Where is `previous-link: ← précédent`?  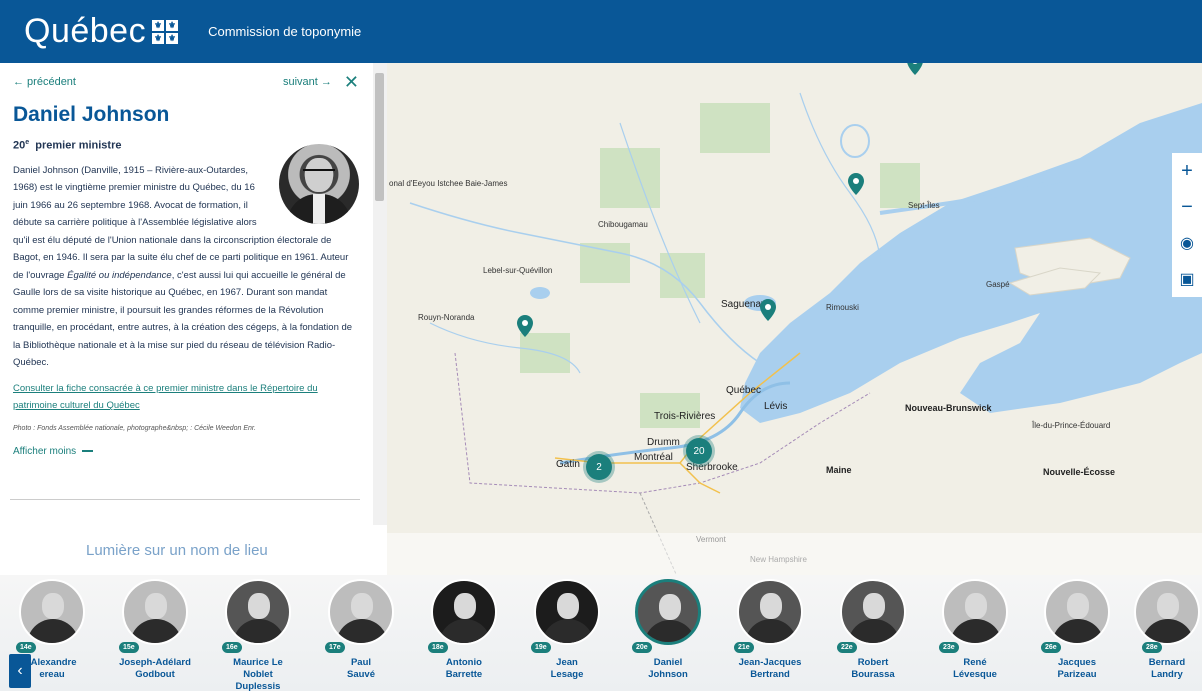
previous-link: ← précédent is located at coordinates (44, 82).